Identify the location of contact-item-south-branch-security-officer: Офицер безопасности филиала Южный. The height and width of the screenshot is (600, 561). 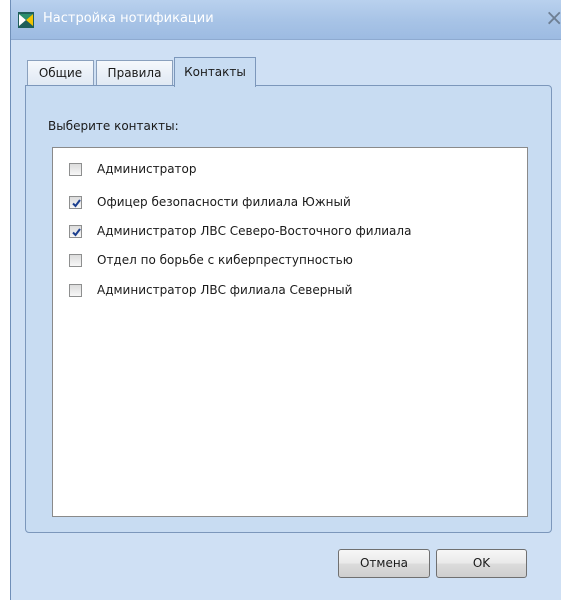
(210, 202).